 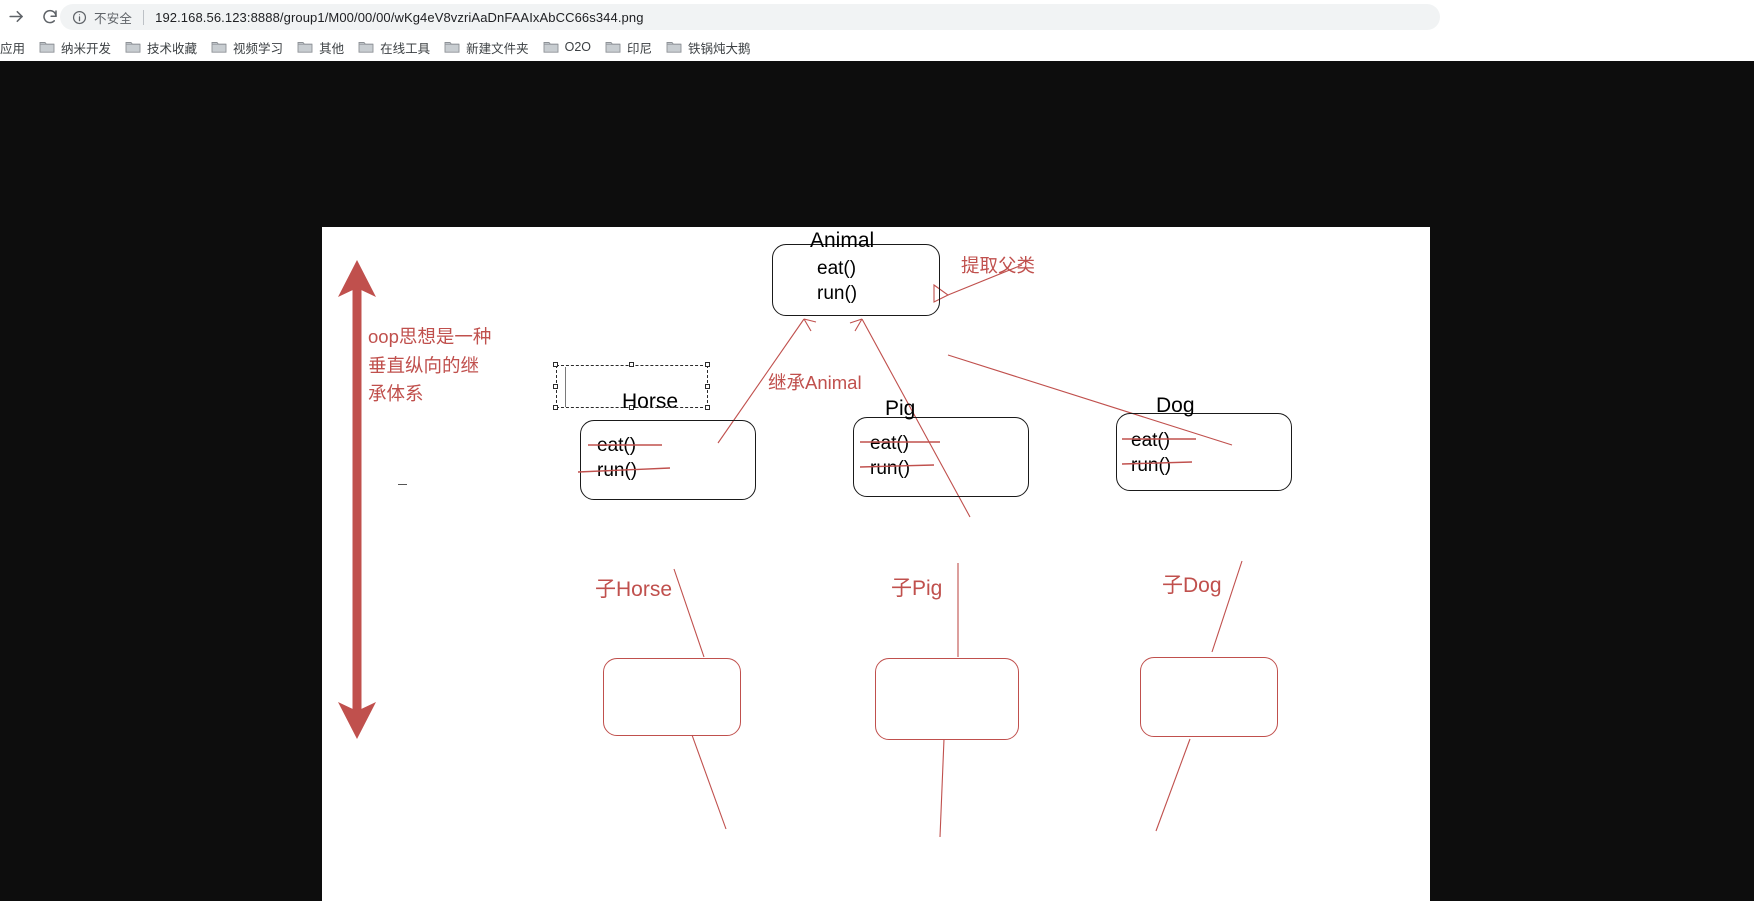 I want to click on bookmark-item-4: 其他, so click(x=320, y=47).